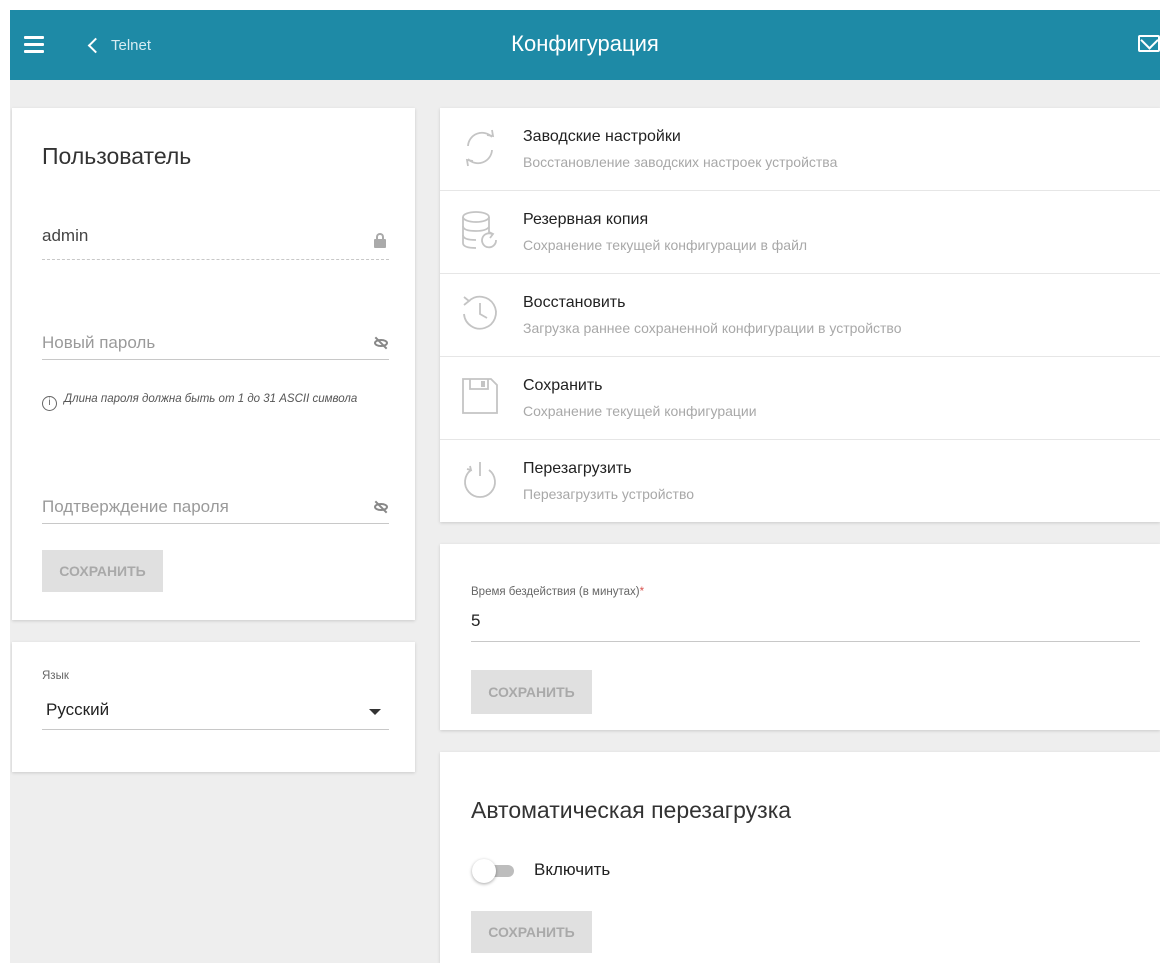 The height and width of the screenshot is (963, 1160). What do you see at coordinates (800, 481) in the screenshot?
I see `action-row-reboot: Перезагрузить Перезагрузить устройство` at bounding box center [800, 481].